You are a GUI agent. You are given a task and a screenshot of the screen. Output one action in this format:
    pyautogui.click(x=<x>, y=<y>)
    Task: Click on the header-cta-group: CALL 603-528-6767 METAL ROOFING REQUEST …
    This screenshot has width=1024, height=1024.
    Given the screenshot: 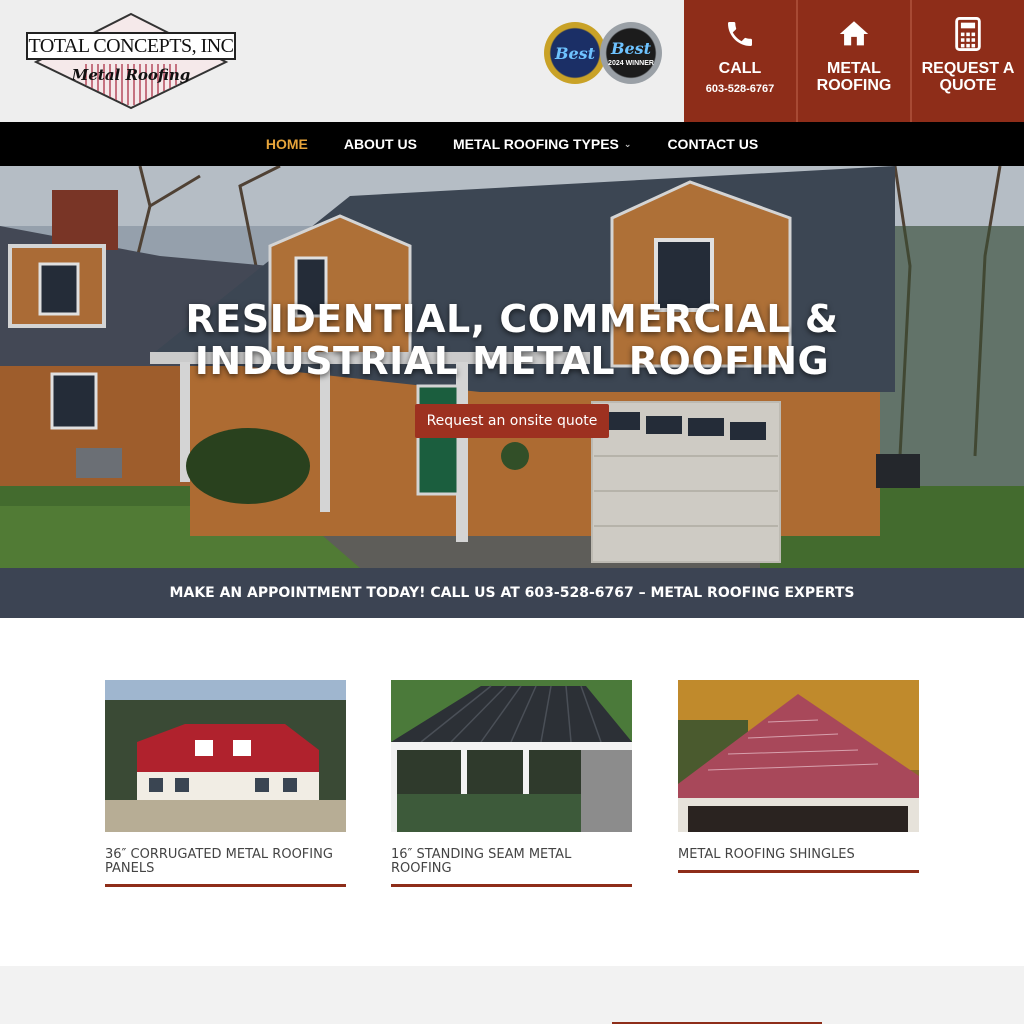 What is the action you would take?
    pyautogui.click(x=854, y=61)
    